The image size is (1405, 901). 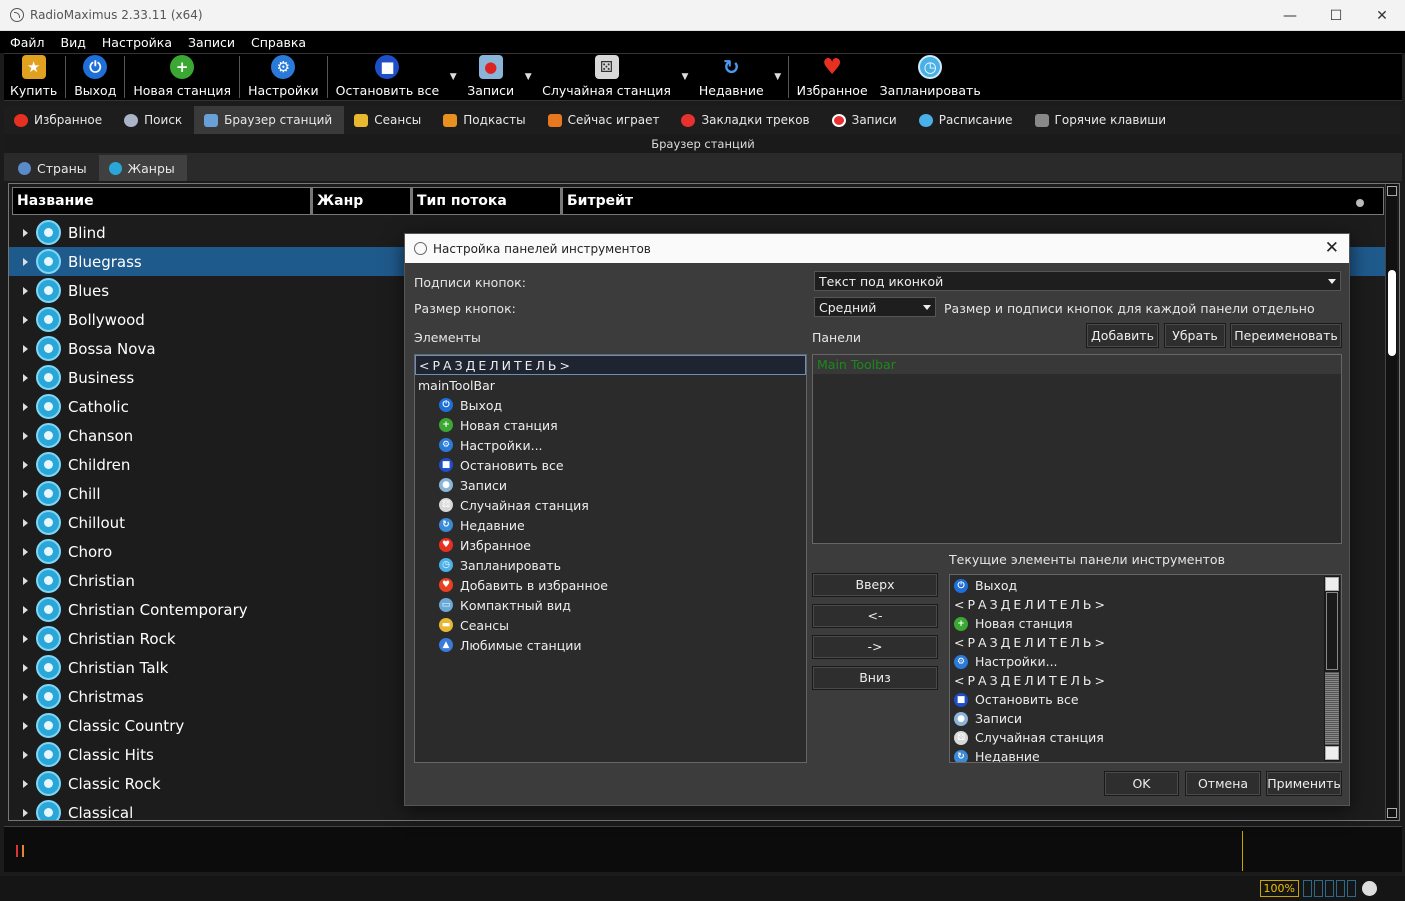 I want to click on panel-item: Main Toolbar, so click(x=1077, y=364).